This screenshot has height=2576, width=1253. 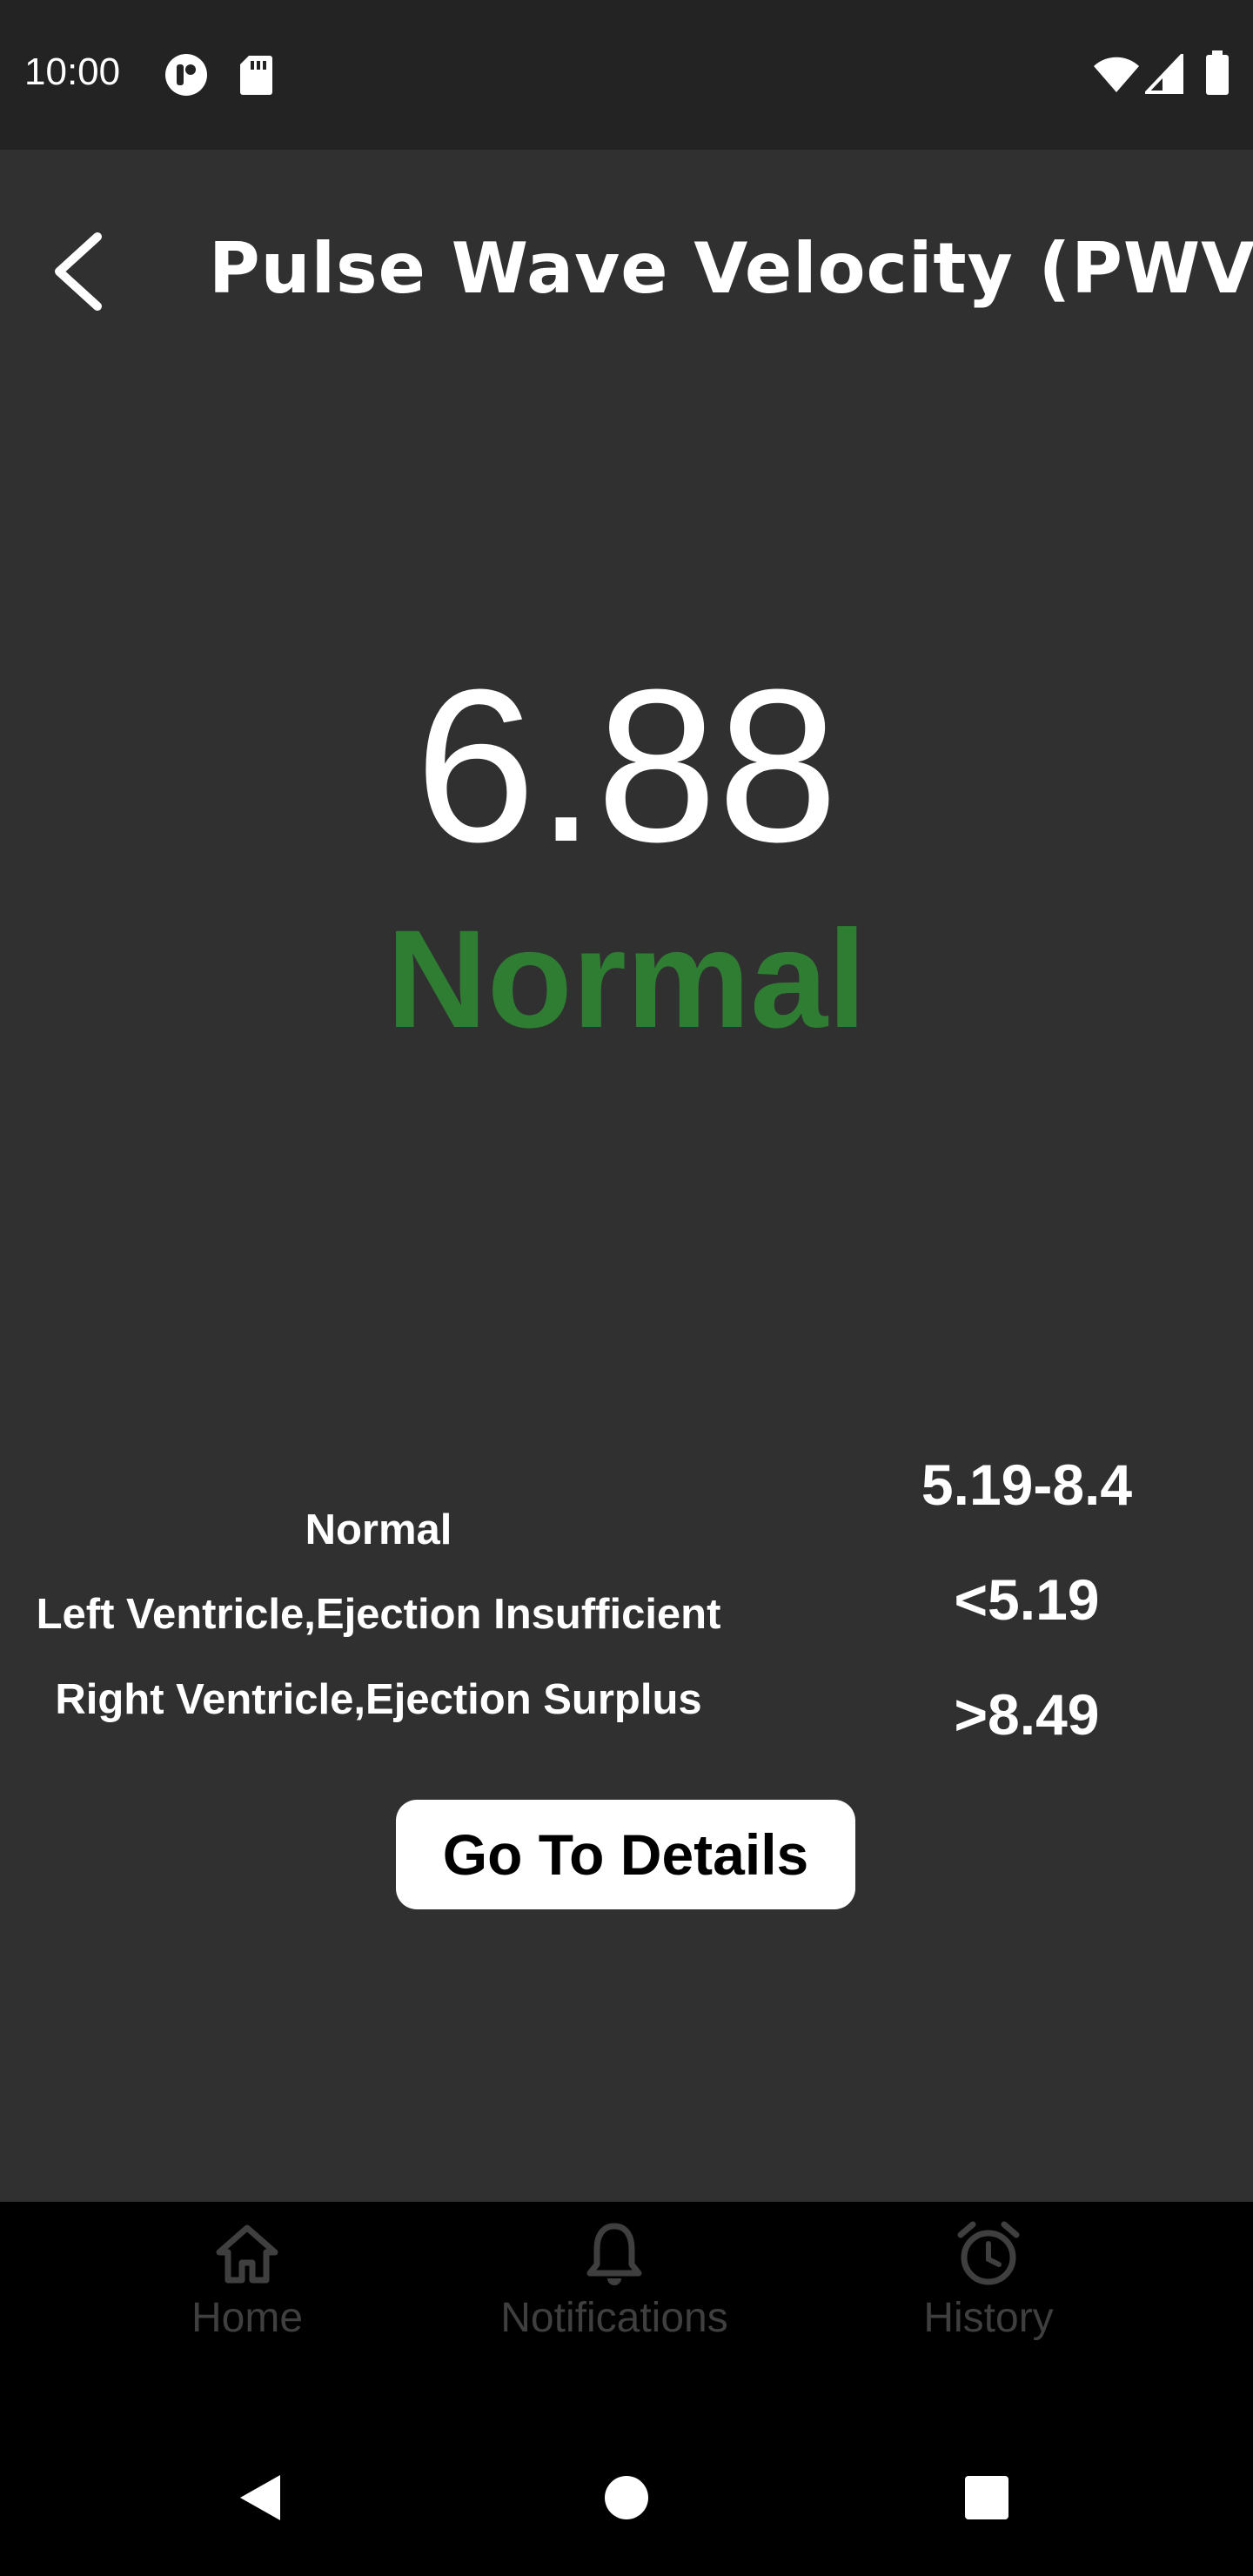 What do you see at coordinates (626, 765) in the screenshot?
I see `pwv-value: 6.88` at bounding box center [626, 765].